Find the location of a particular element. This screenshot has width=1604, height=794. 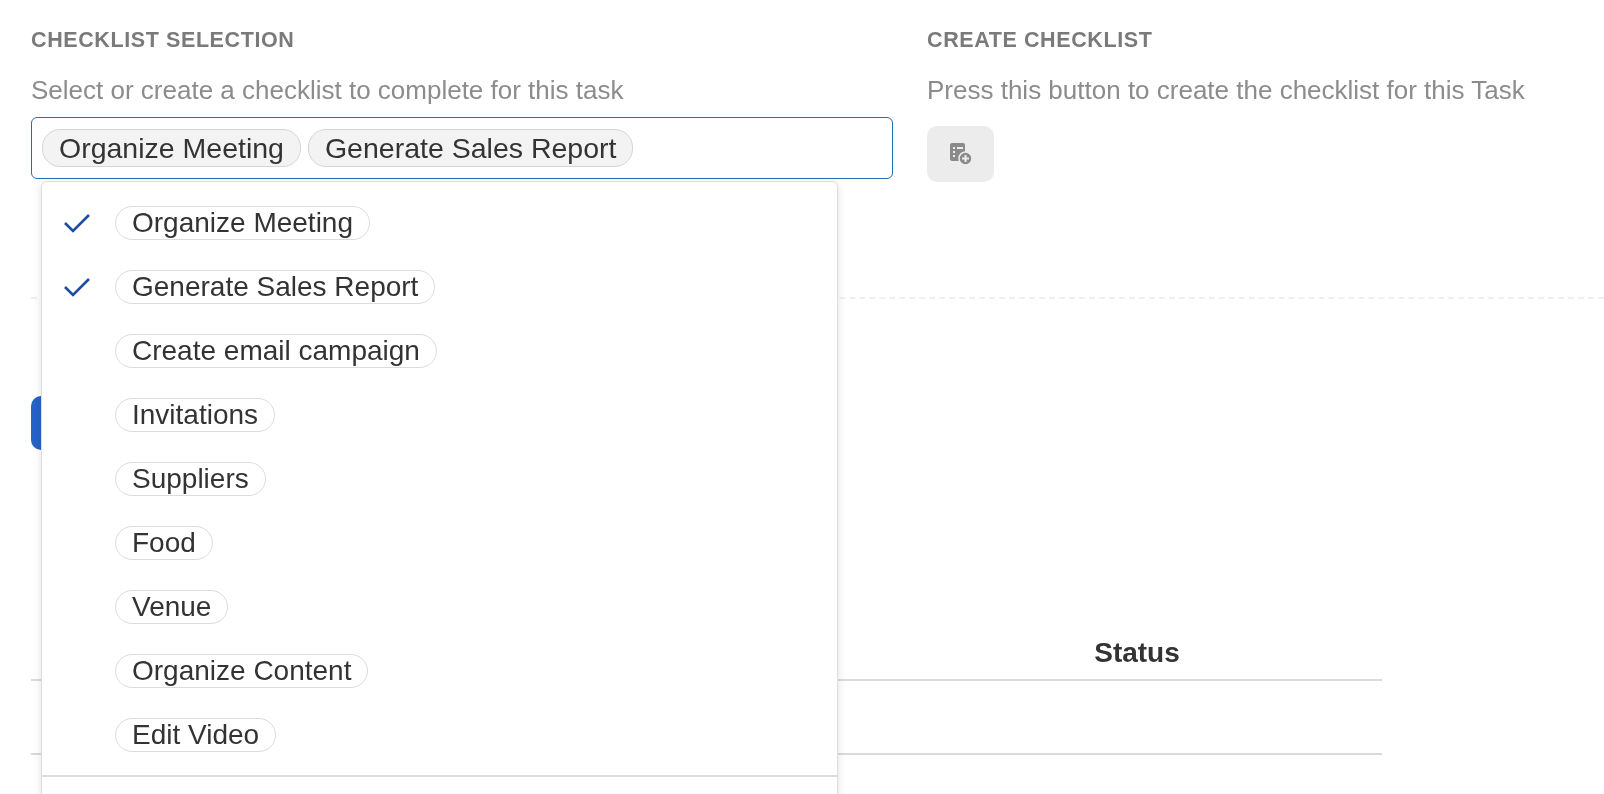

tag-chip: Venue is located at coordinates (172, 607).